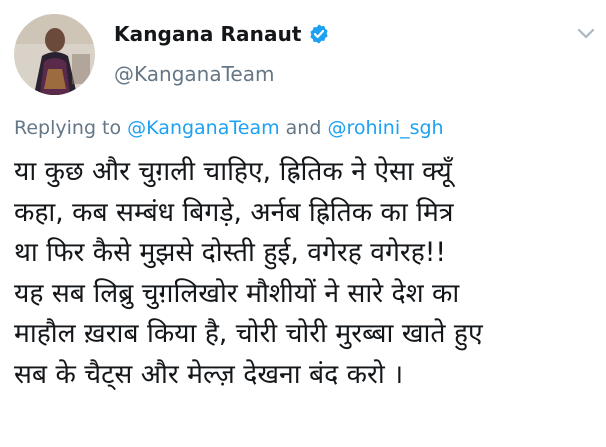 The height and width of the screenshot is (447, 606). Describe the element at coordinates (209, 374) in the screenshot. I see `tweet-text-line: सब के चैट्स और मेल्ज़ देखना बंद करो ।` at that location.